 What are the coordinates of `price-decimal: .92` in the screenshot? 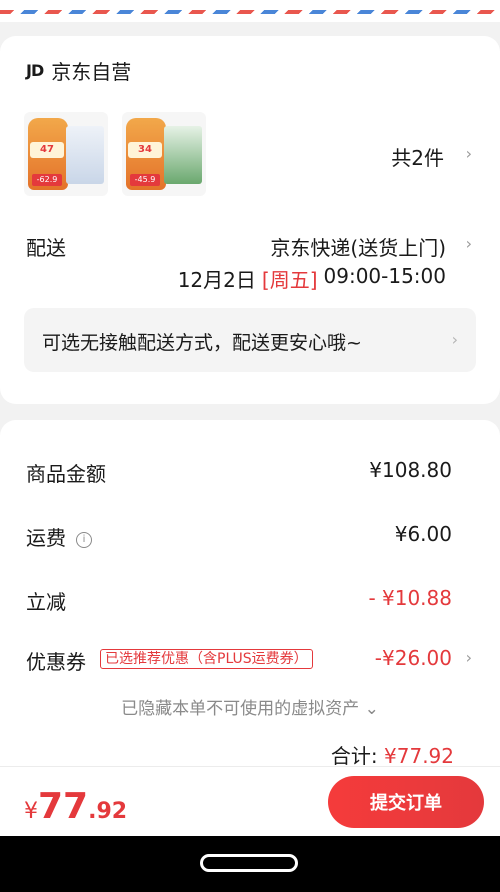 It's located at (108, 811).